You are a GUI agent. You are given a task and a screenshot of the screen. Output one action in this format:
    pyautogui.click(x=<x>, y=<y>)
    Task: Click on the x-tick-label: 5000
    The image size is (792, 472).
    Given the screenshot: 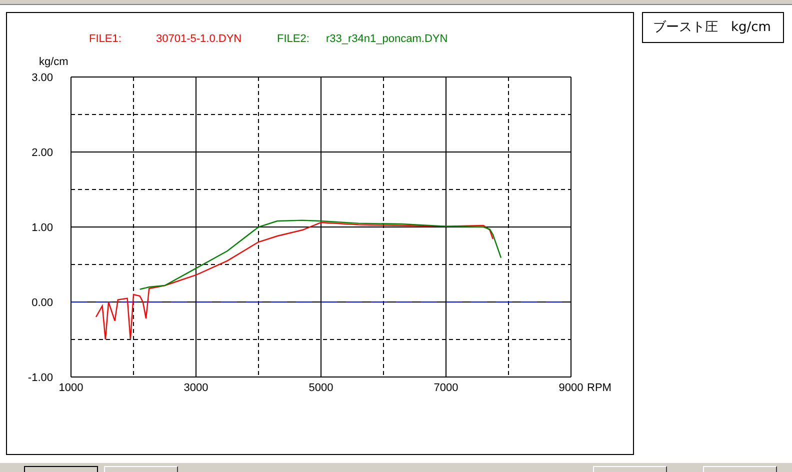 What is the action you would take?
    pyautogui.click(x=321, y=388)
    